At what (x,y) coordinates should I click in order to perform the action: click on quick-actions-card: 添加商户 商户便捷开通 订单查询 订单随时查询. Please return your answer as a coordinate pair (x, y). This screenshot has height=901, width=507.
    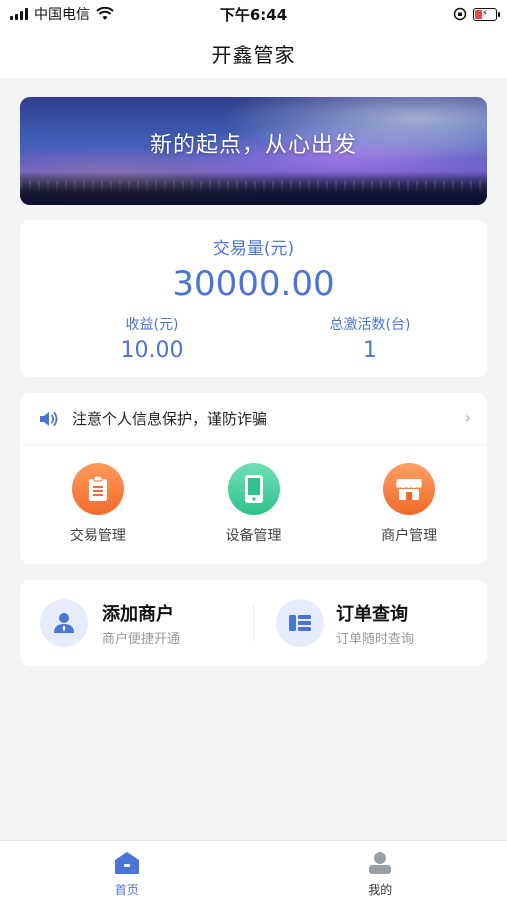
    Looking at the image, I should click on (253, 623).